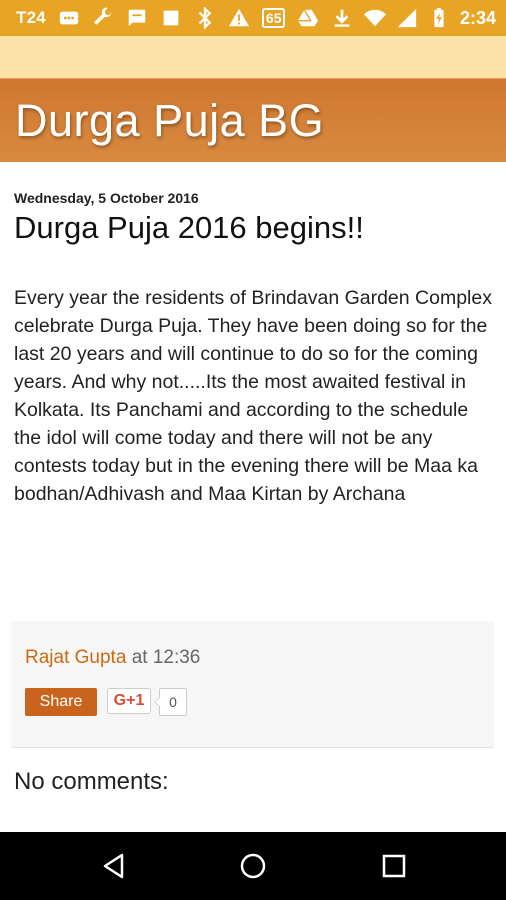 Image resolution: width=506 pixels, height=900 pixels. I want to click on post-date: Wednesday, 5 October 2016, so click(106, 198).